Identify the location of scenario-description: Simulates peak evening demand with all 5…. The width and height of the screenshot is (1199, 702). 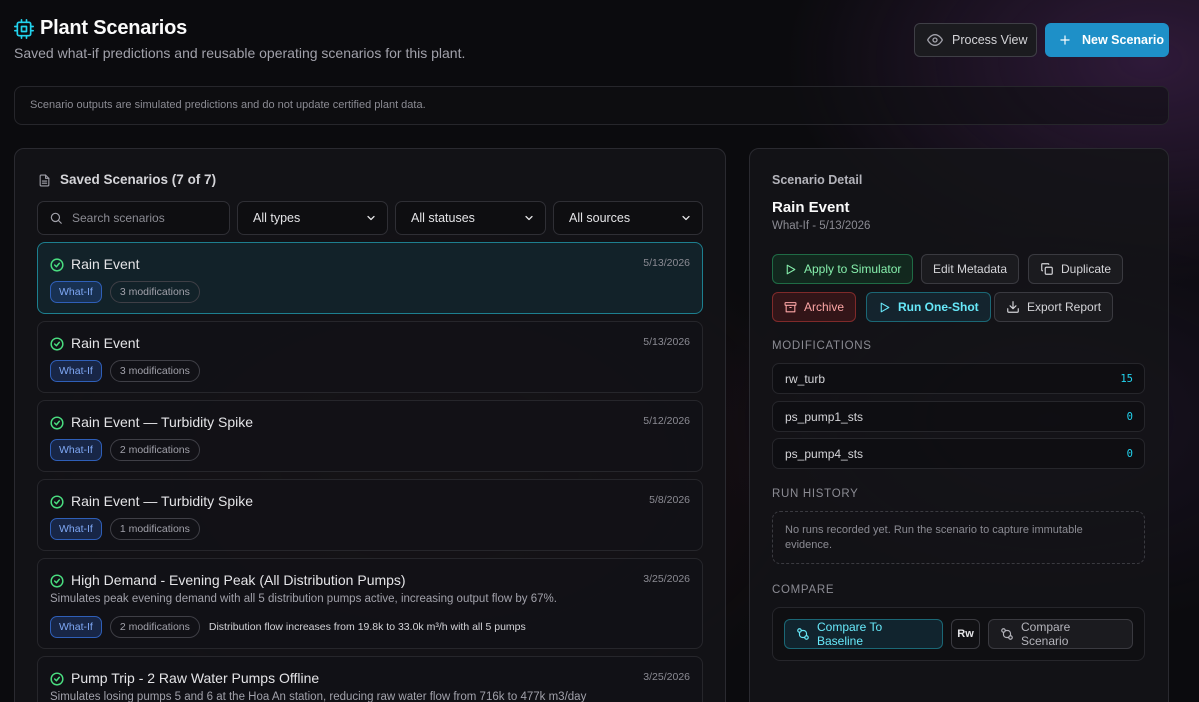
(303, 599).